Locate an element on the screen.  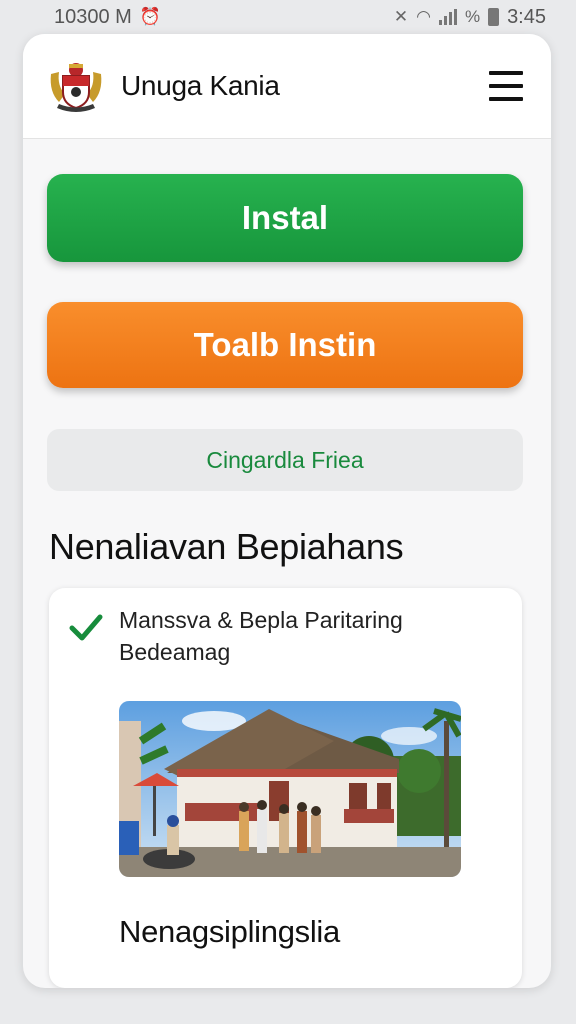
battery-icon is located at coordinates (494, 17).